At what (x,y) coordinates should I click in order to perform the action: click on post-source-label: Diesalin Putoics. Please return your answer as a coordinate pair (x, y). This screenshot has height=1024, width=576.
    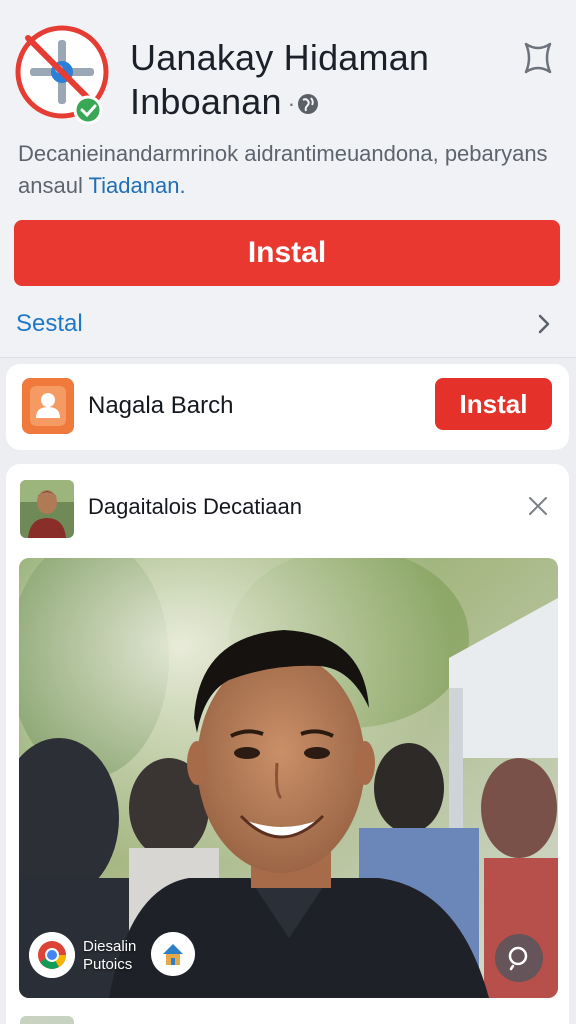
    Looking at the image, I should click on (109, 956).